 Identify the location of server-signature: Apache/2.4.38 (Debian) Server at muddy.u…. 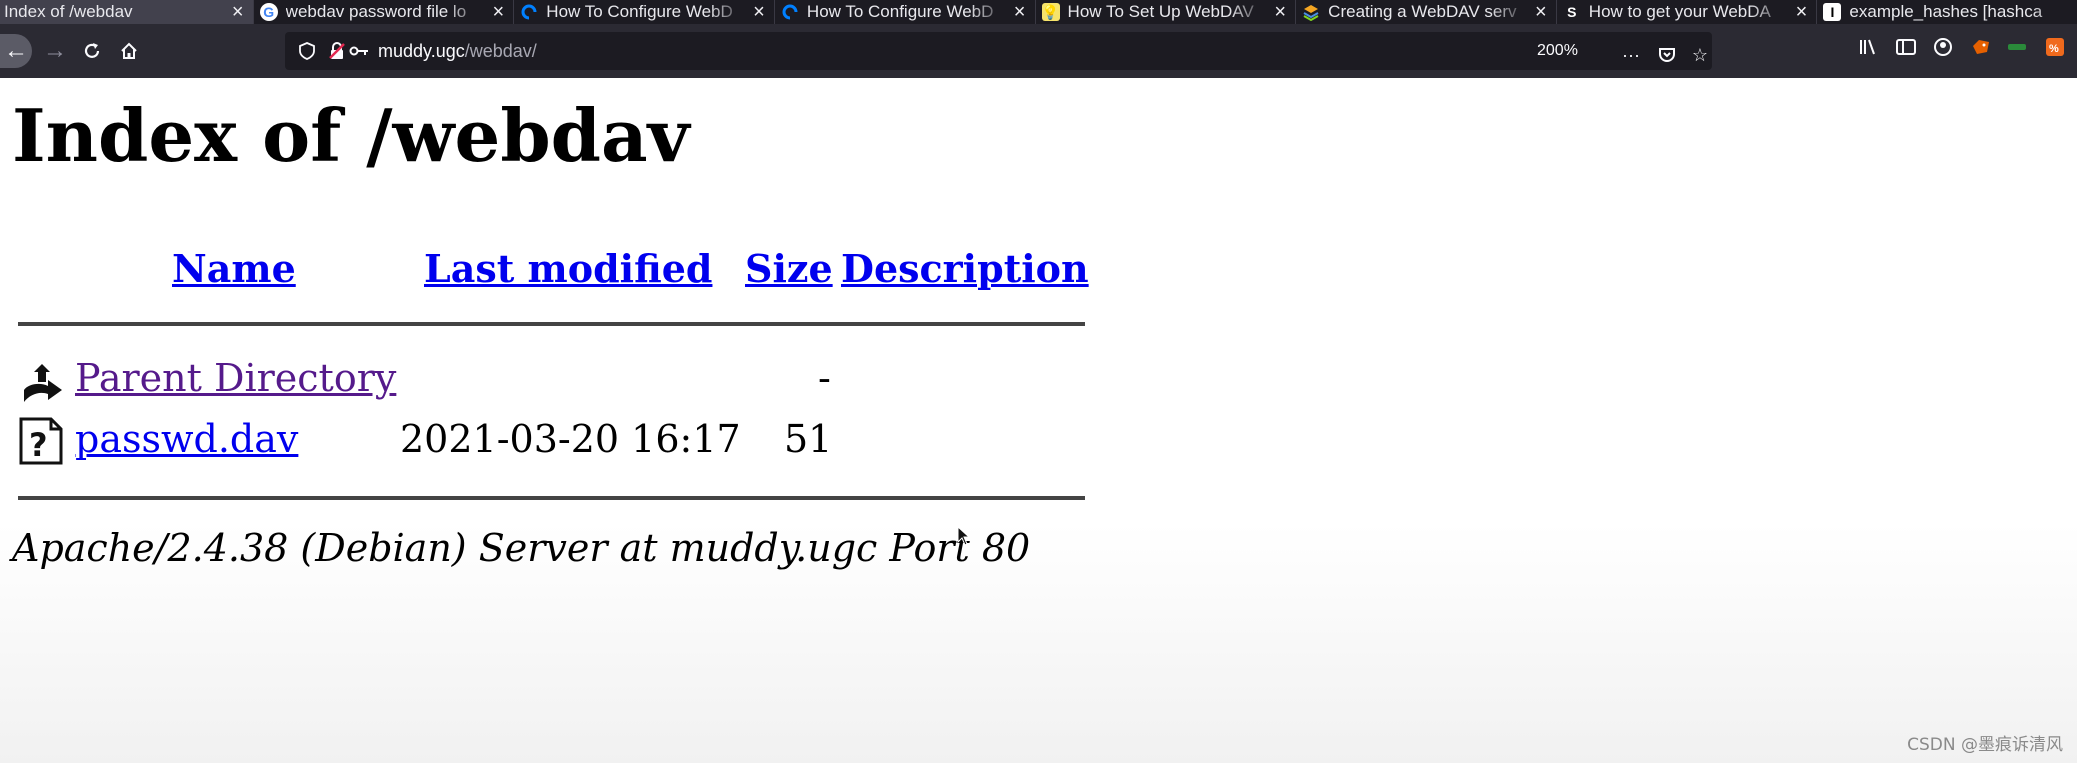
(521, 548).